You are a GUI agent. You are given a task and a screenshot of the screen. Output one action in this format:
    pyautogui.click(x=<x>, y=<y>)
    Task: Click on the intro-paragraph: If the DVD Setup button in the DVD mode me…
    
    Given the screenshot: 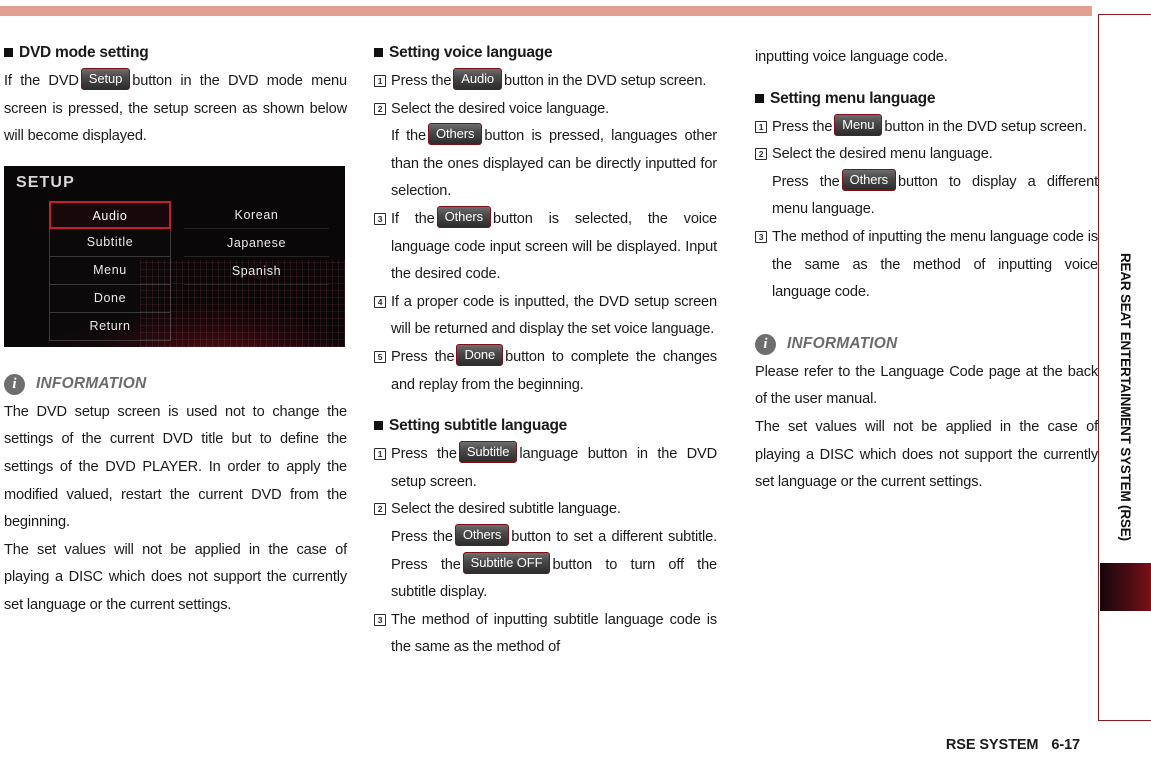 What is the action you would take?
    pyautogui.click(x=175, y=109)
    